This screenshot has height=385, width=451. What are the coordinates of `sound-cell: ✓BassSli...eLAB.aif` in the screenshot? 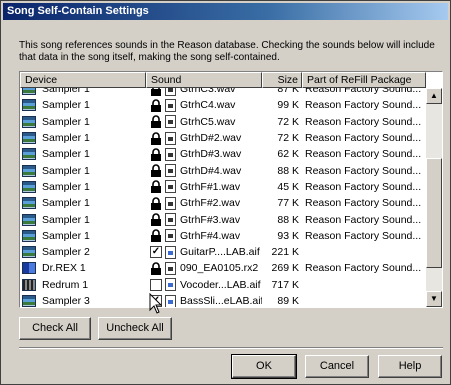 It's located at (204, 300).